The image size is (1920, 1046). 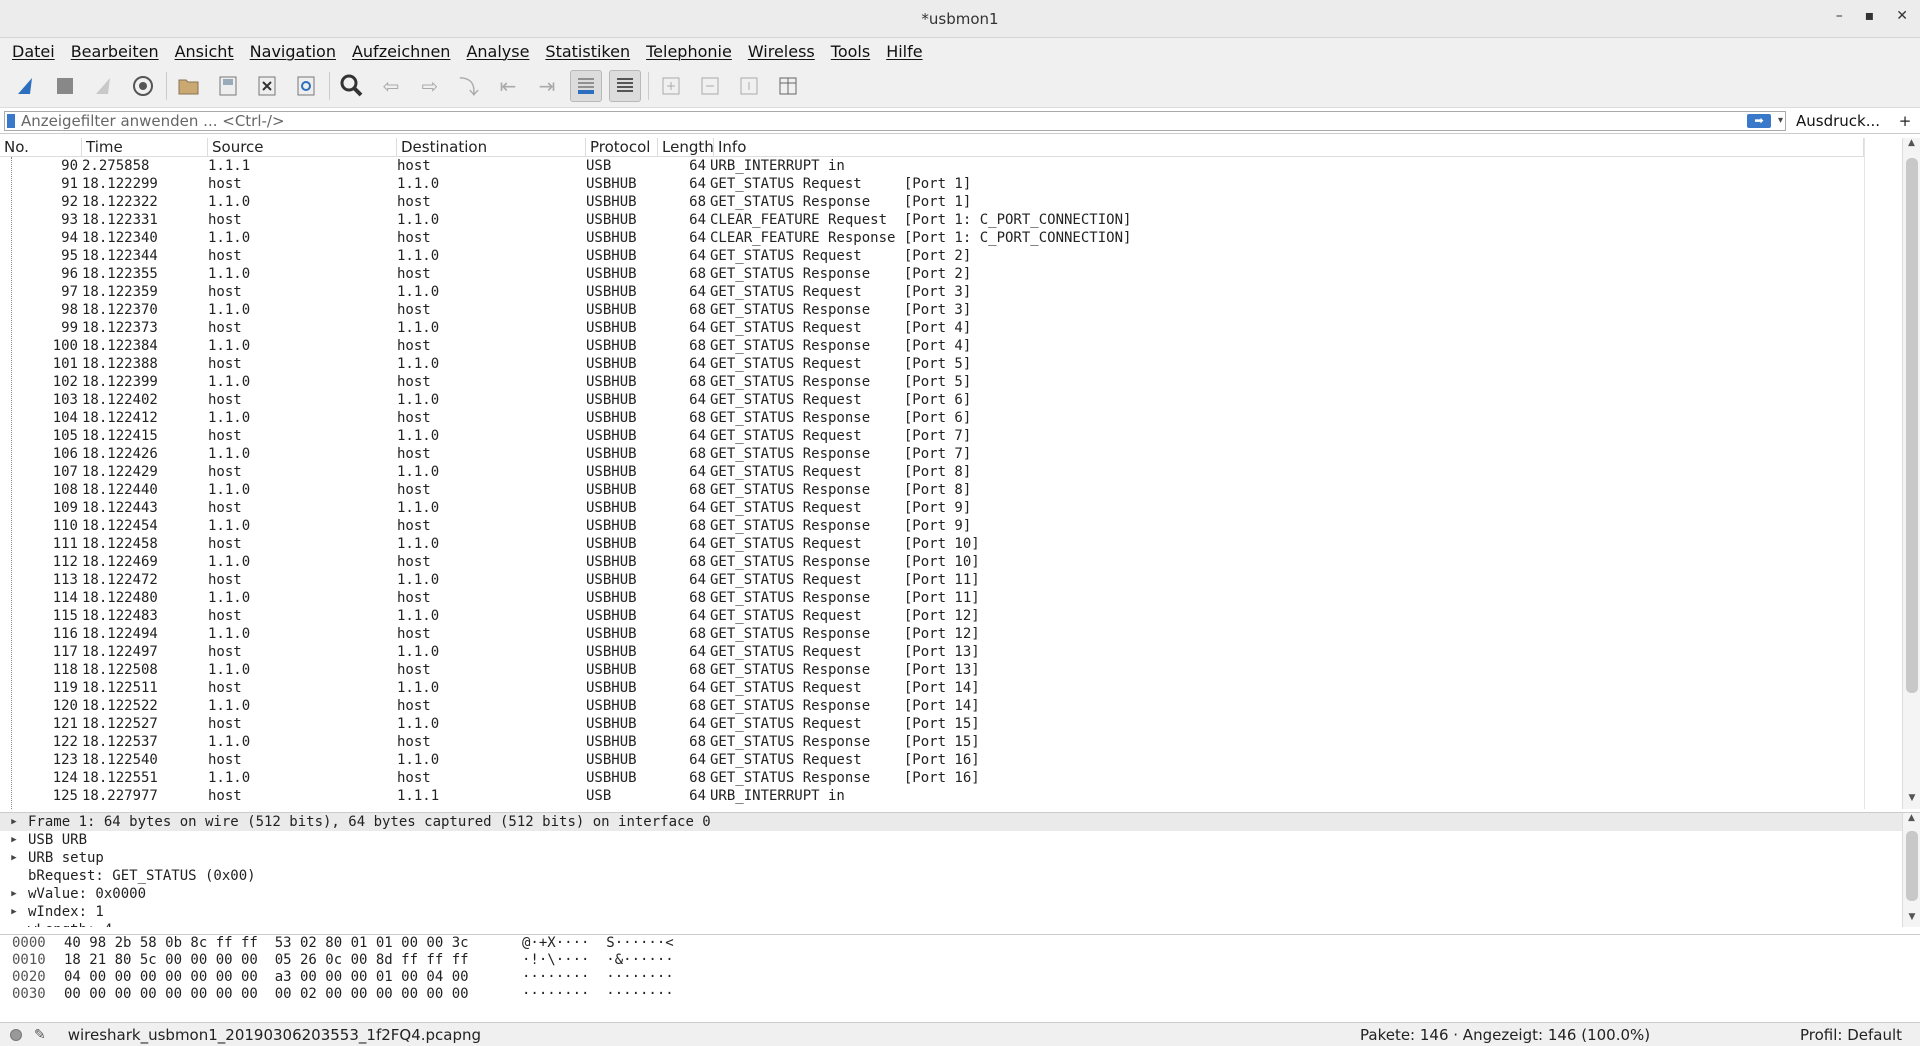 I want to click on column-header-info: Info, so click(x=1289, y=147).